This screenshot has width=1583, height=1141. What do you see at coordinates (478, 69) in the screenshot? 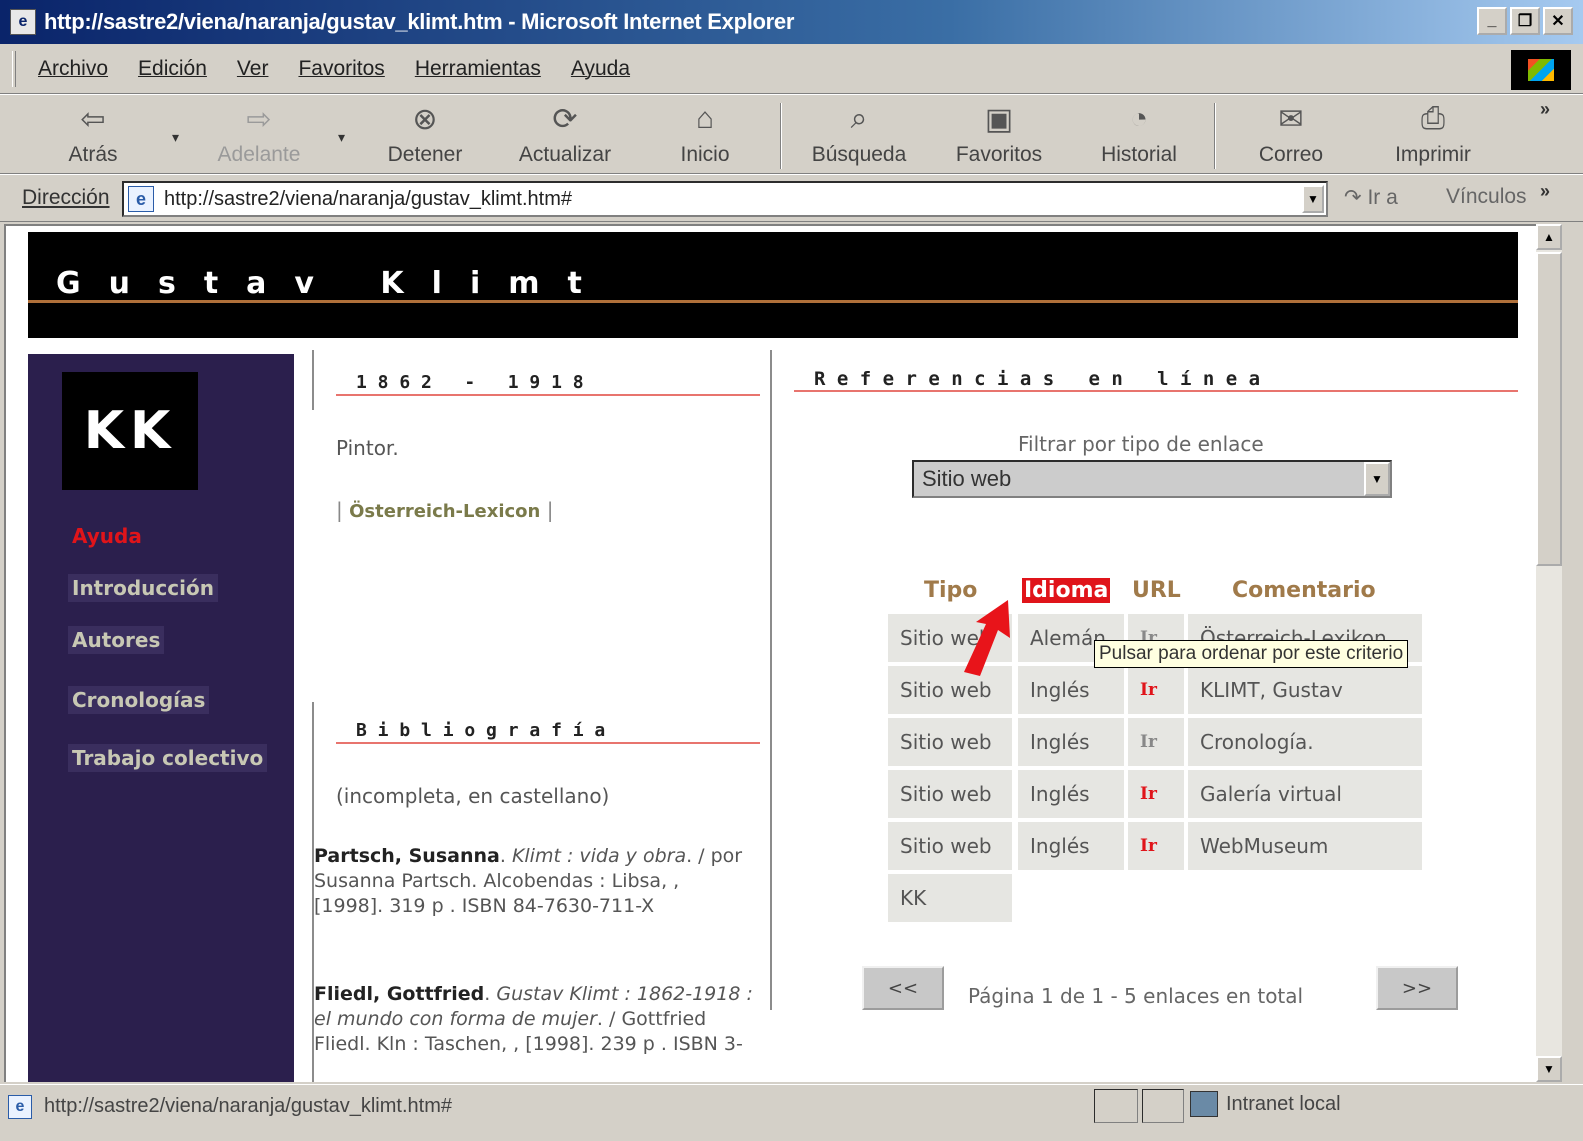
I see `menu-herramientas: Herramientas` at bounding box center [478, 69].